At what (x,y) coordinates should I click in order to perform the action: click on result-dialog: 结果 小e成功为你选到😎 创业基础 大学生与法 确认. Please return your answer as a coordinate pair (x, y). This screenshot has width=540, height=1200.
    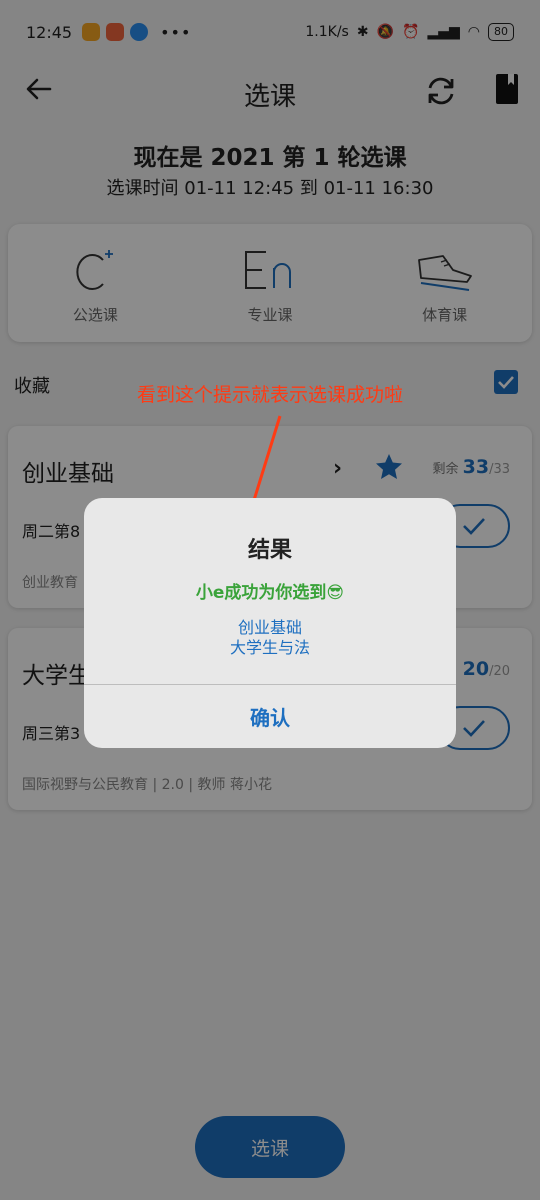
    Looking at the image, I should click on (270, 623).